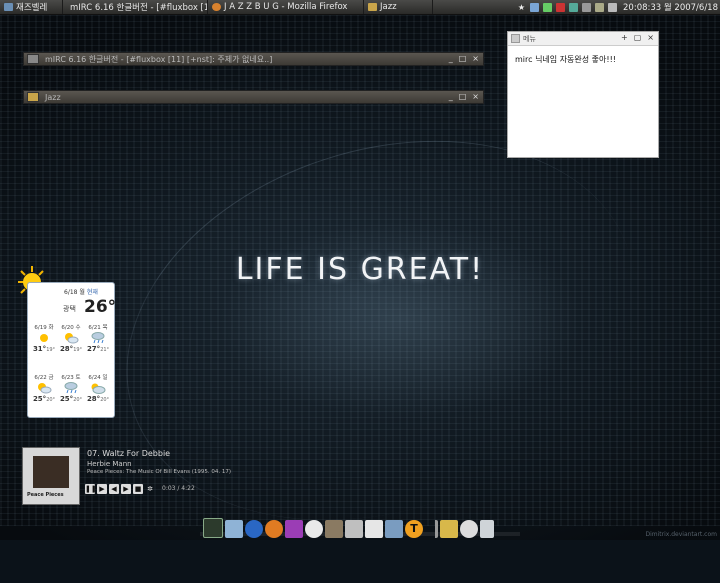 The height and width of the screenshot is (583, 720). I want to click on note-text: mirc 닉네임 자동완성 좋아!!!, so click(583, 59).